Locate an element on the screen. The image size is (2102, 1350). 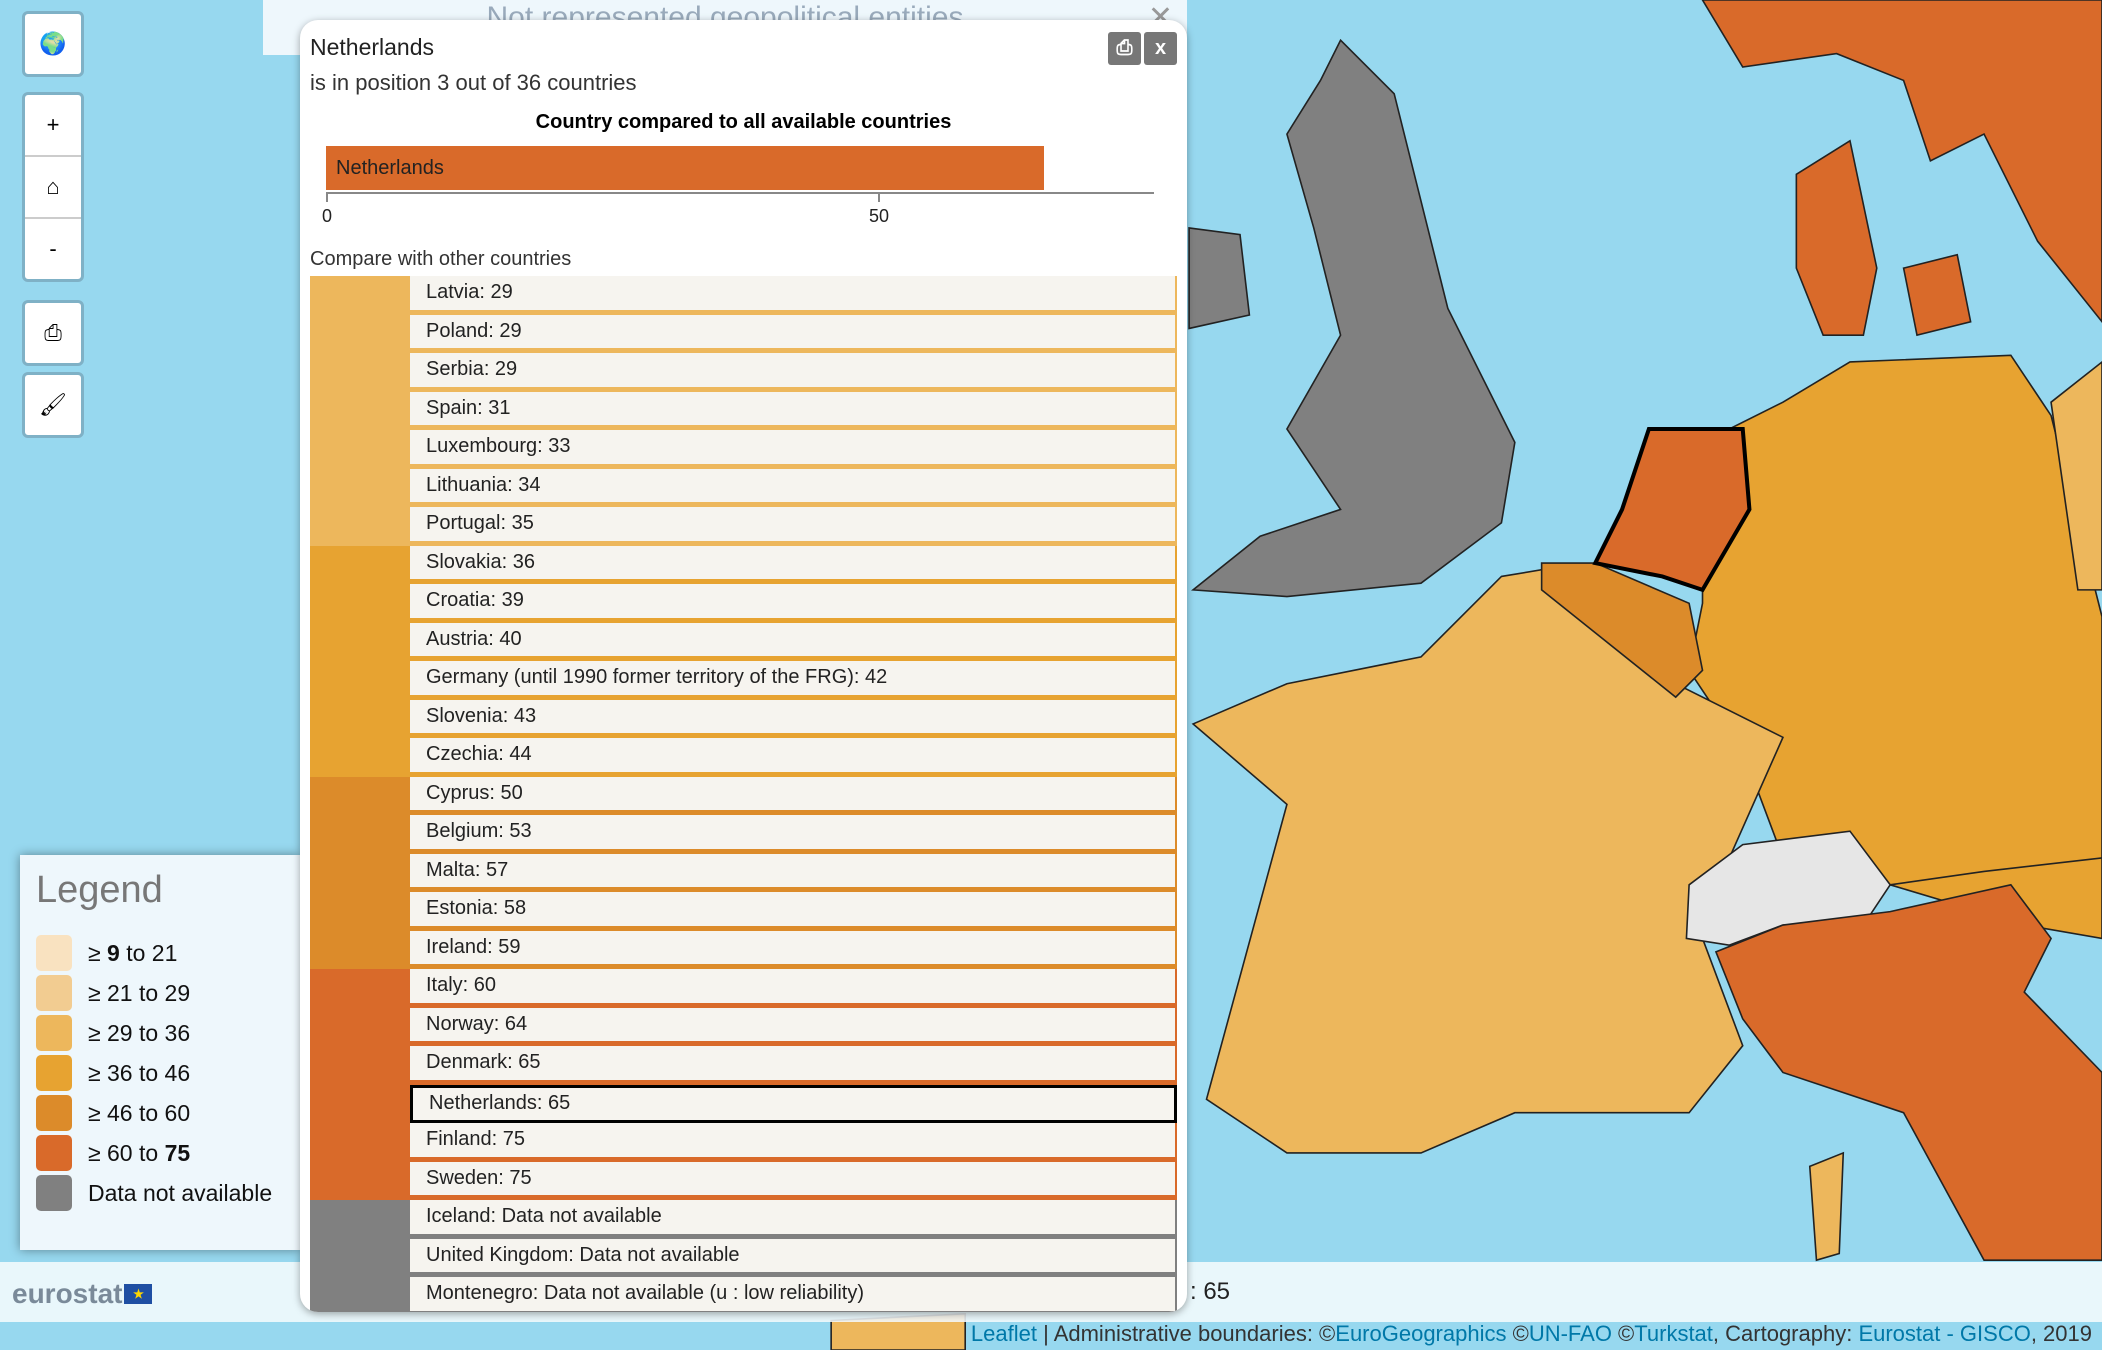
country-row-label: Finland: 75 is located at coordinates (793, 1142).